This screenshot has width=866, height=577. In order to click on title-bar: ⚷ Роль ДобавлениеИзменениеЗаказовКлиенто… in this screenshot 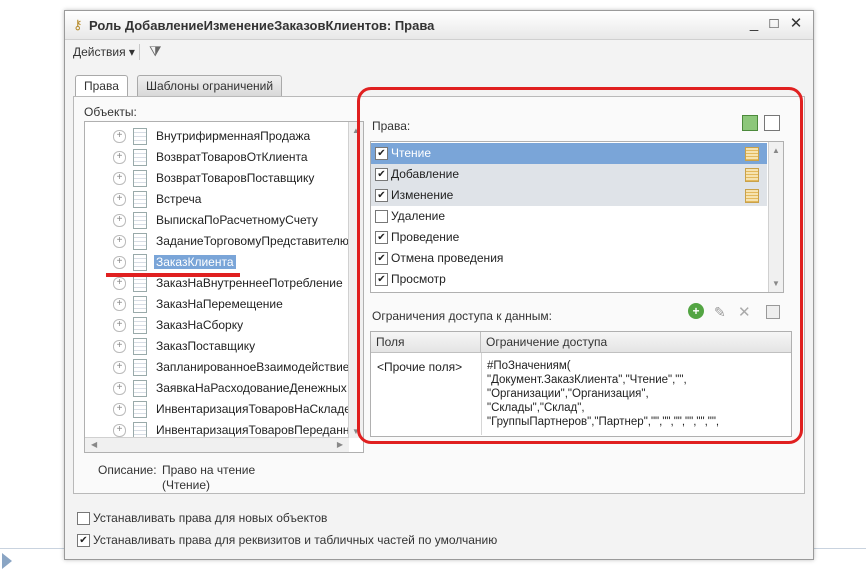, I will do `click(439, 25)`.